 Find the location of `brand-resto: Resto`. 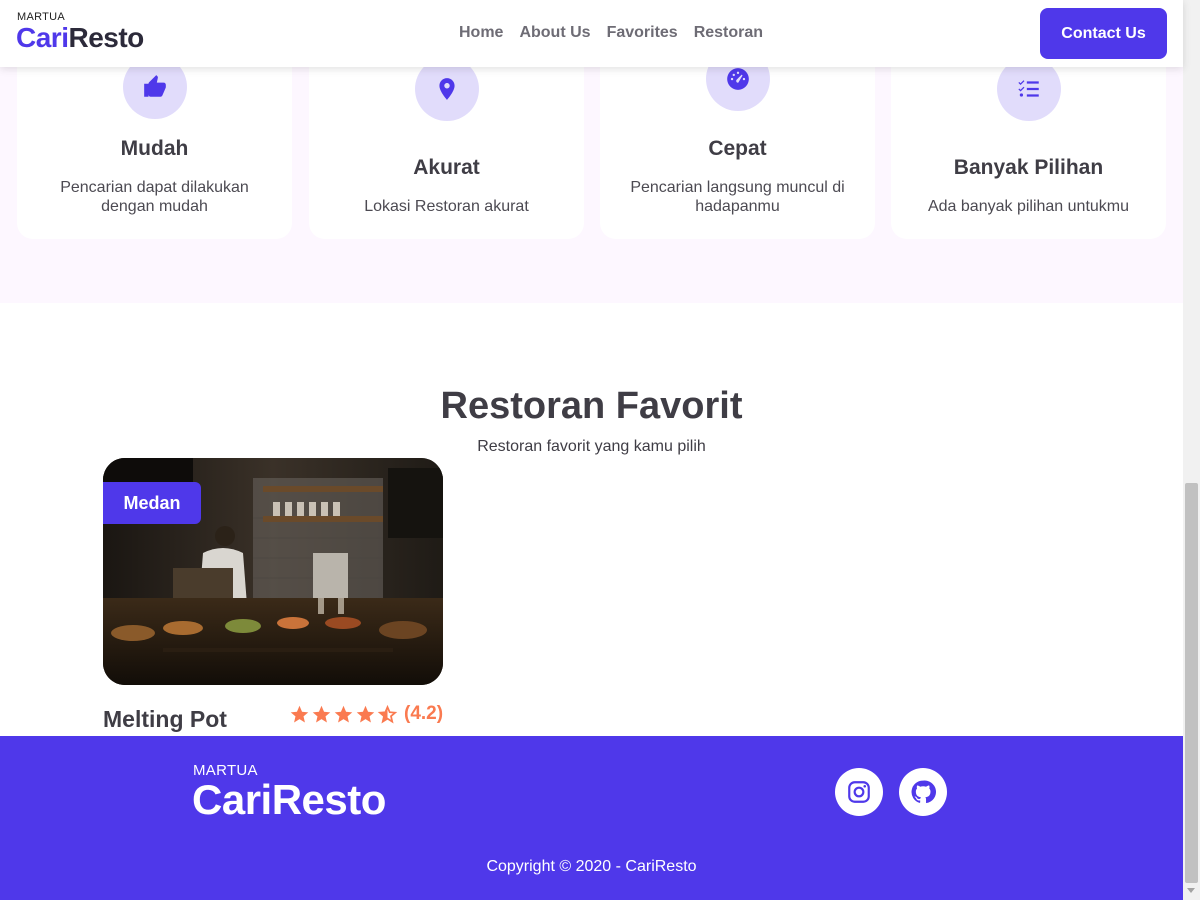

brand-resto: Resto is located at coordinates (106, 37).